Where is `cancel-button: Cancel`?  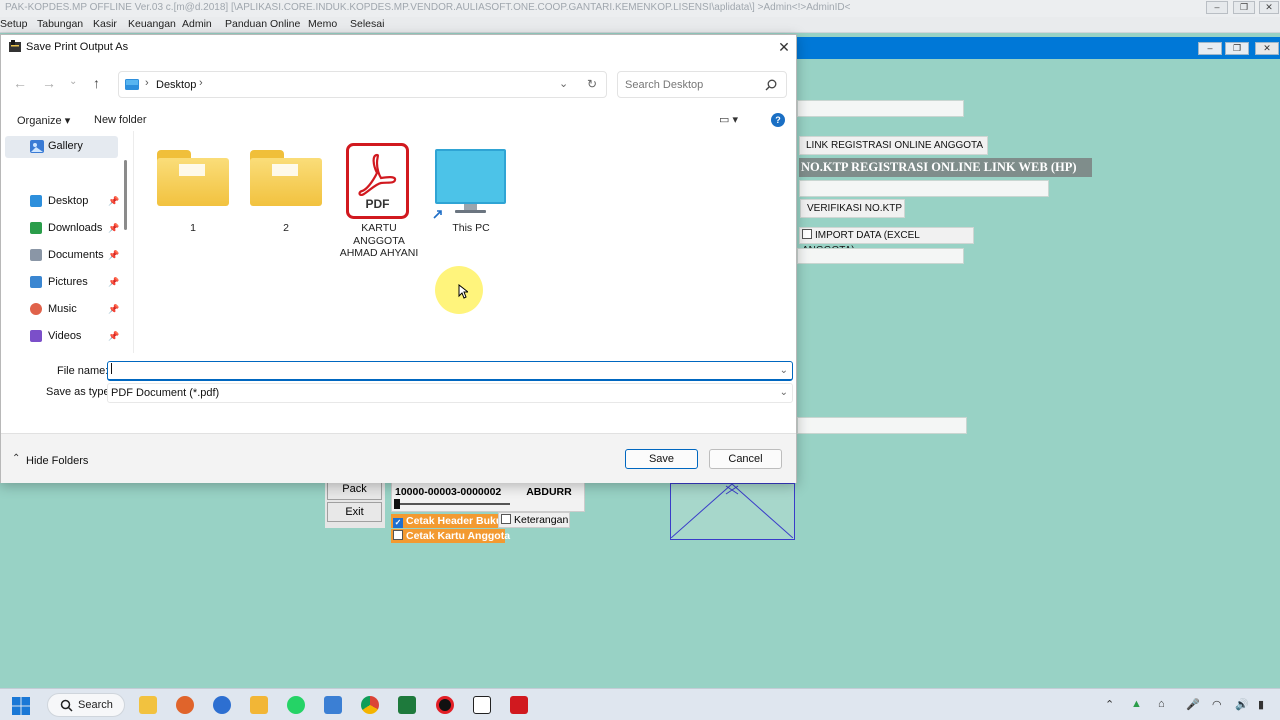
cancel-button: Cancel is located at coordinates (745, 459).